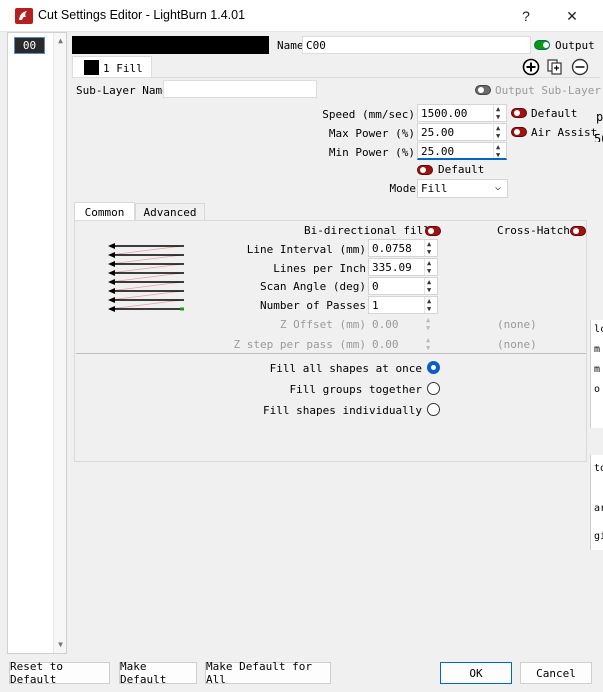 Image resolution: width=603 pixels, height=692 pixels. What do you see at coordinates (371, 152) in the screenshot?
I see `min-power-label: Min Power (%)` at bounding box center [371, 152].